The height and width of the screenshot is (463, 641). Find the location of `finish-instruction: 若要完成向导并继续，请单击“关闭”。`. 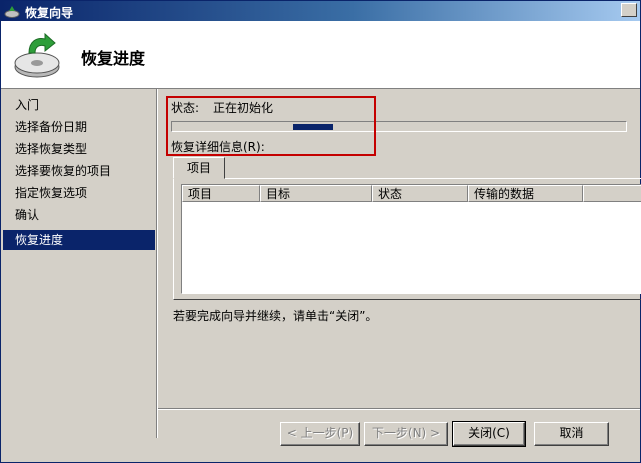

finish-instruction: 若要完成向导并继续，请单击“关闭”。 is located at coordinates (275, 316).